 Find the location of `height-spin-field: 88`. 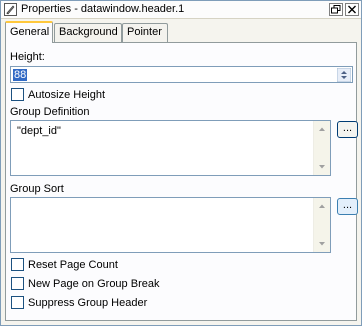

height-spin-field: 88 is located at coordinates (181, 74).